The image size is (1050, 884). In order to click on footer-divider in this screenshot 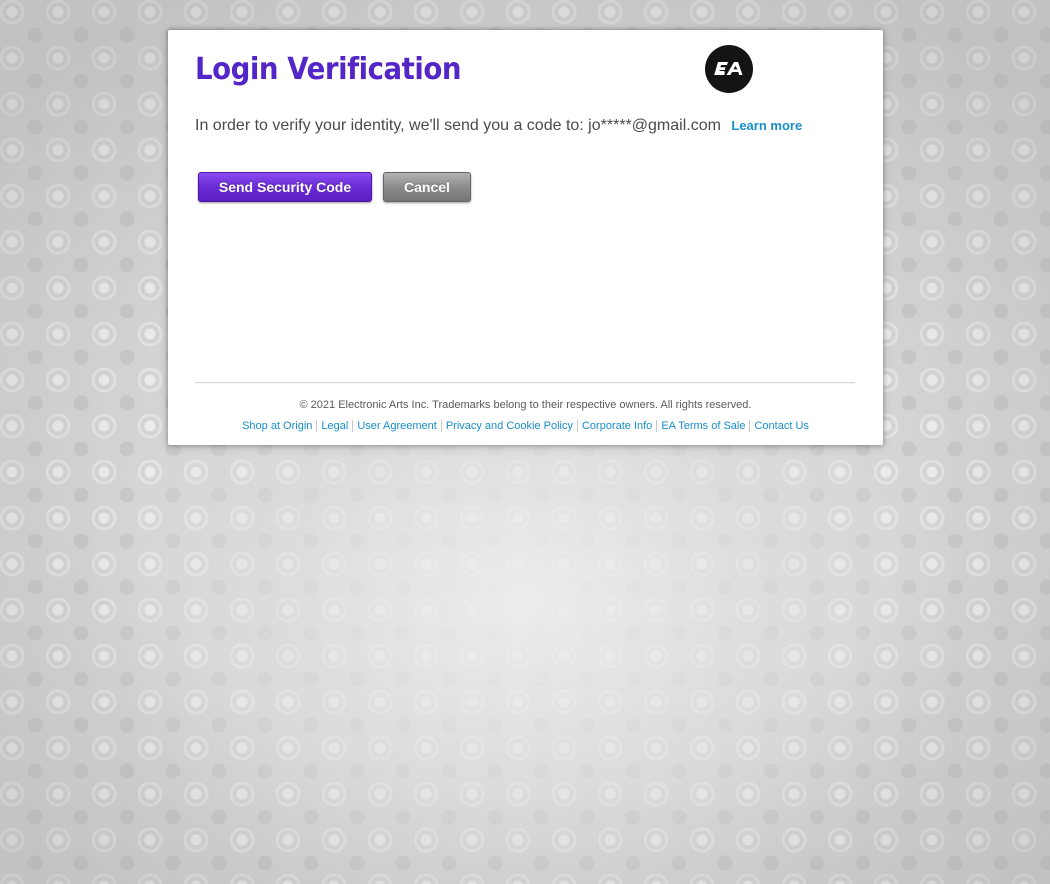, I will do `click(525, 383)`.